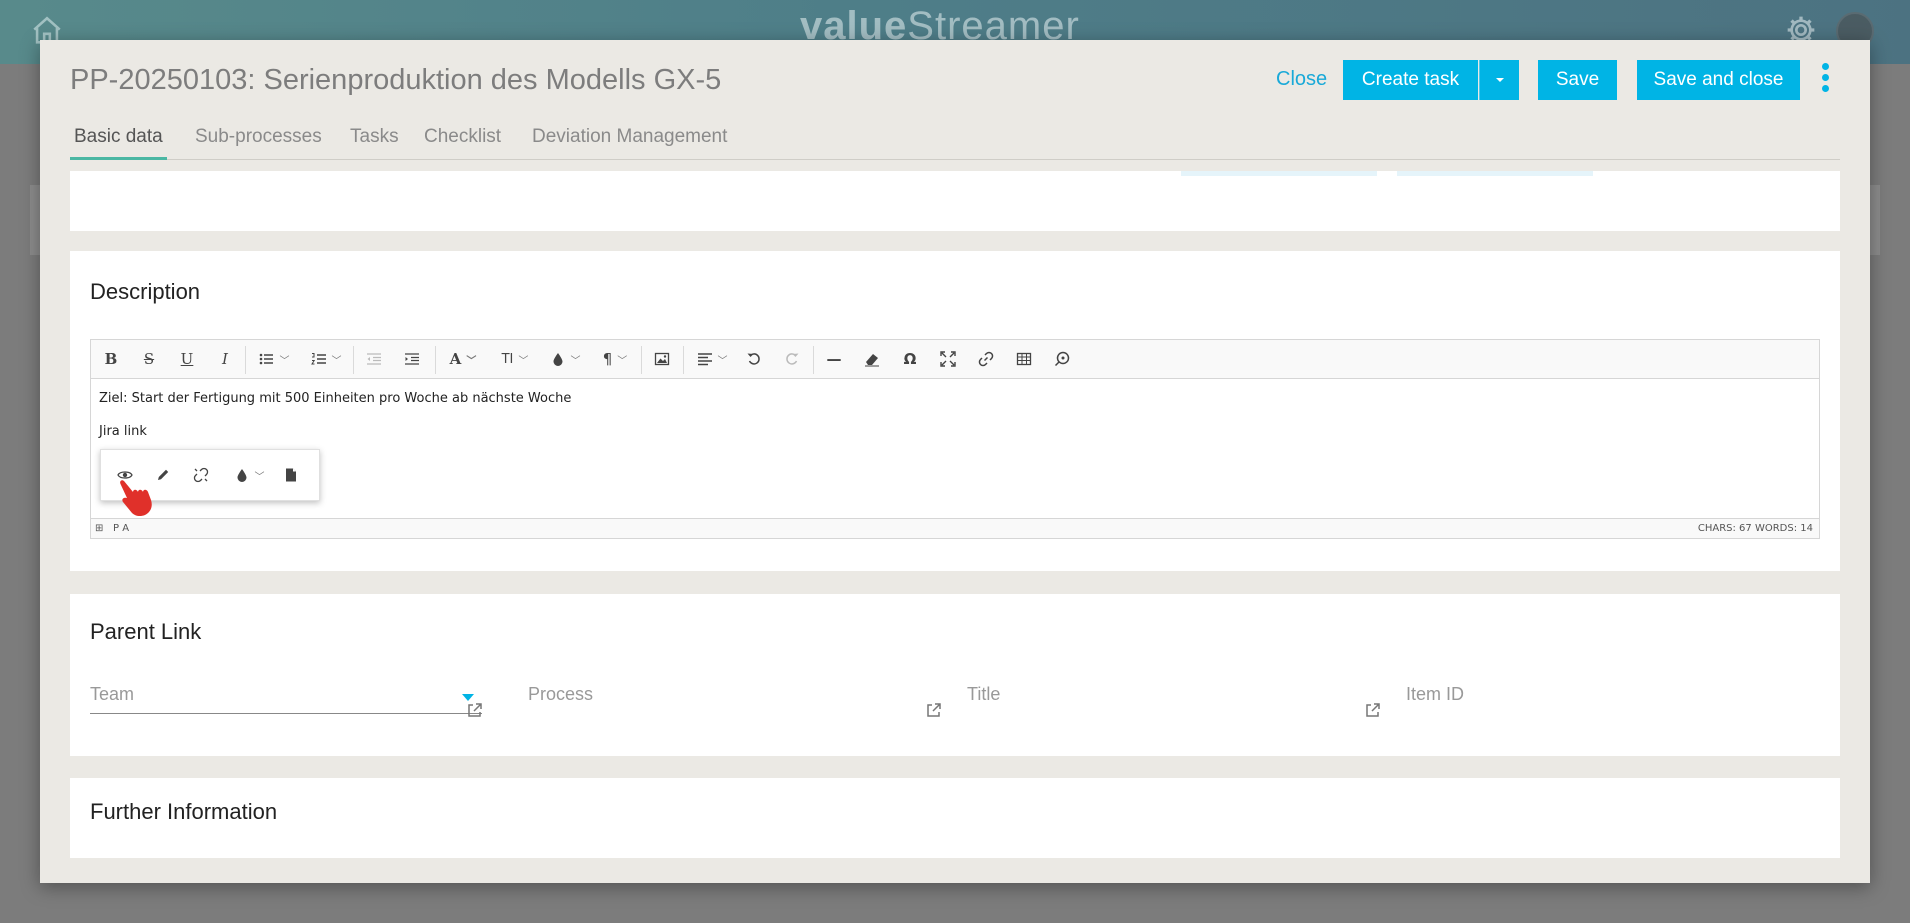  Describe the element at coordinates (1755, 528) in the screenshot. I see `word-count: CHARS: 67 WORDS: 14` at that location.